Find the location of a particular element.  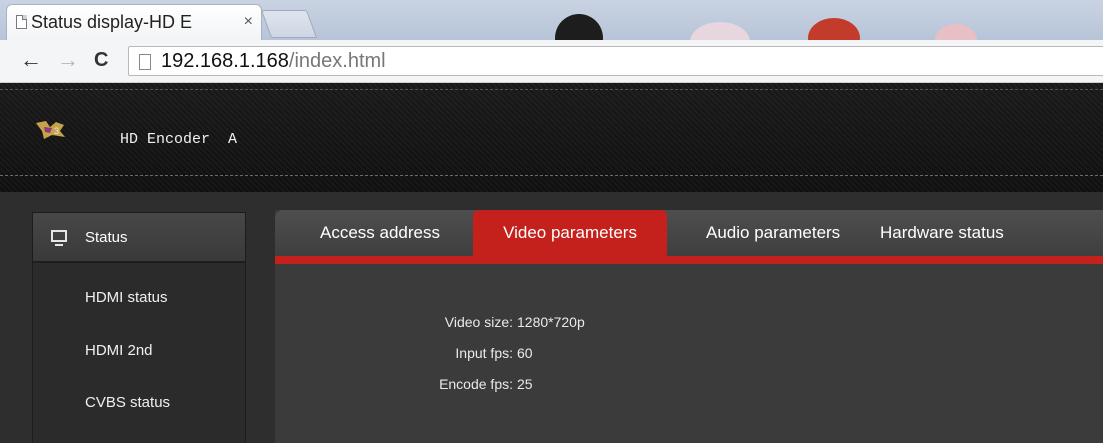

browser-tab-strip: Status display-HD E × is located at coordinates (551, 20).